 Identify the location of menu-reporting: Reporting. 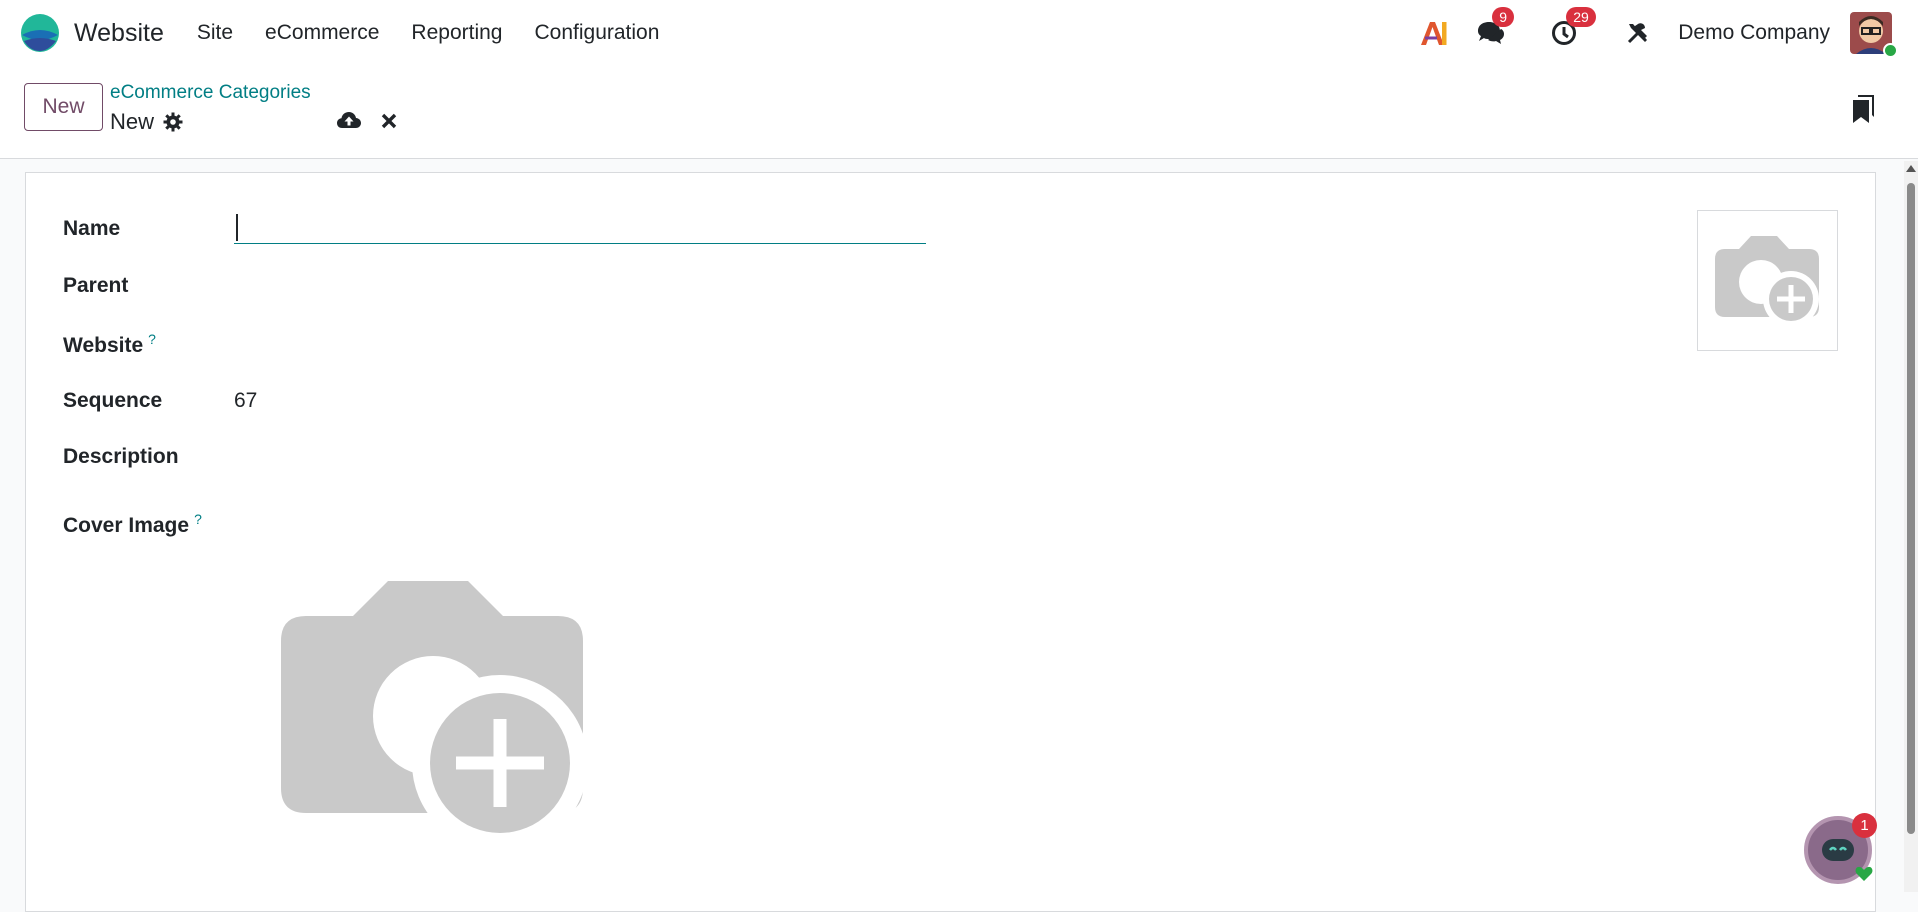
(456, 33).